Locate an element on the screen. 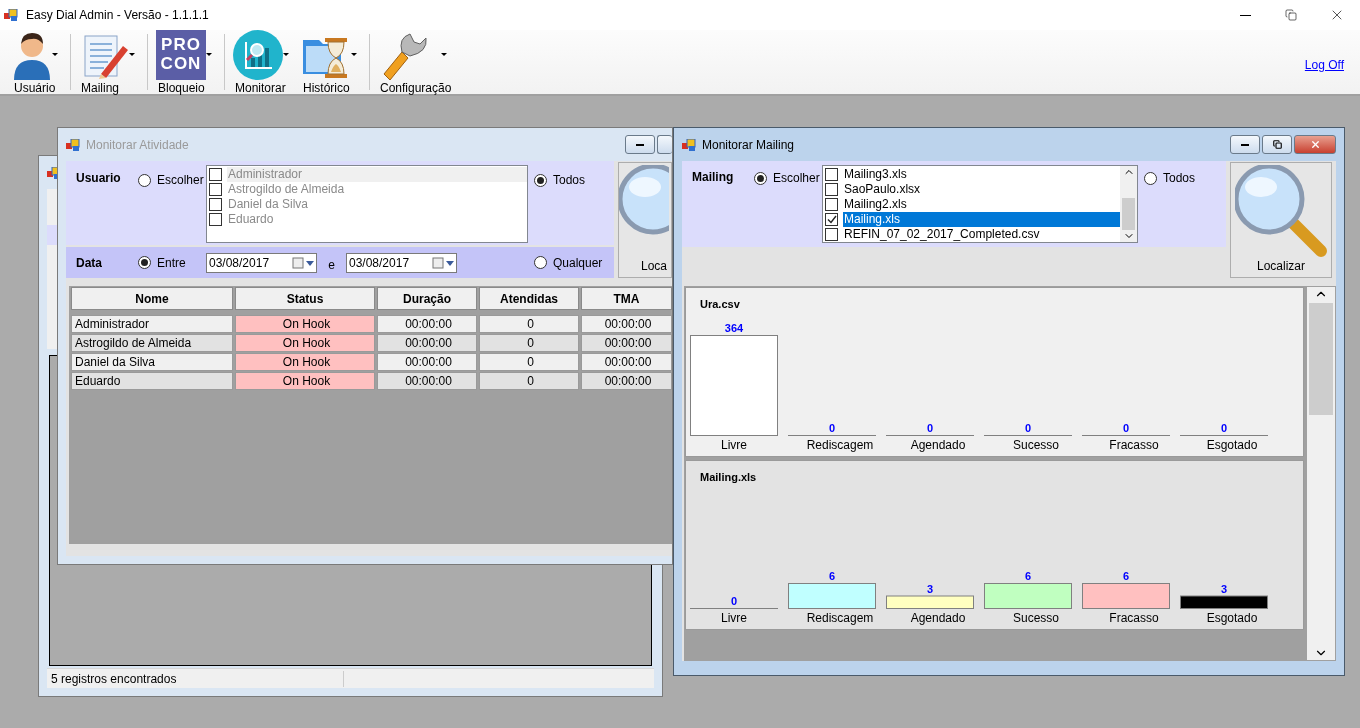  filter-label: Data is located at coordinates (89, 262).